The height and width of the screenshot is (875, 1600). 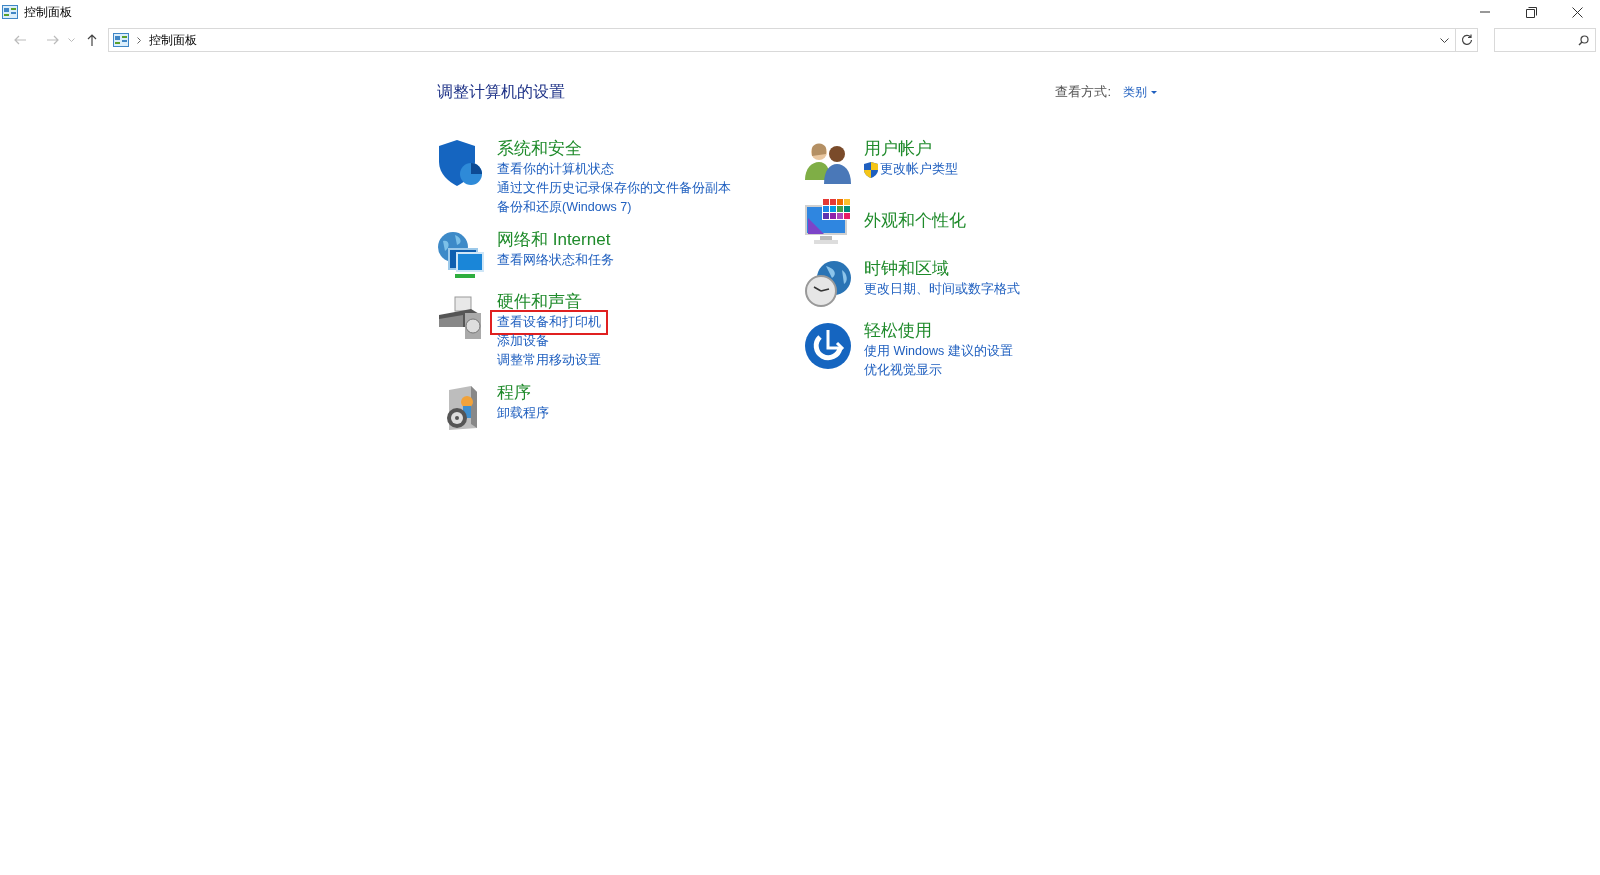 What do you see at coordinates (903, 370) in the screenshot?
I see `task-link: 优化视觉显示` at bounding box center [903, 370].